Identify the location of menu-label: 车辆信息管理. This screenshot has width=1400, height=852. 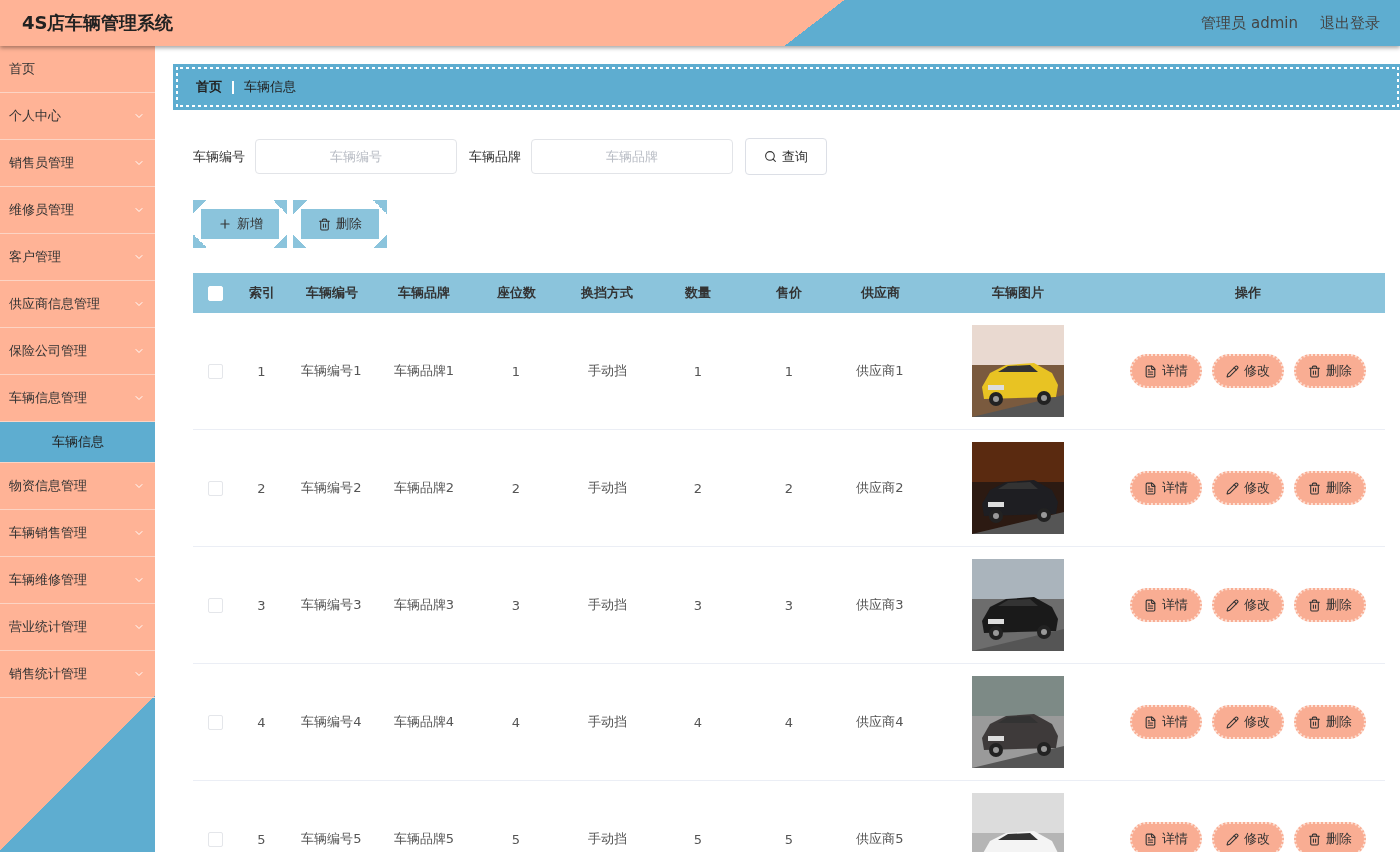
(48, 398).